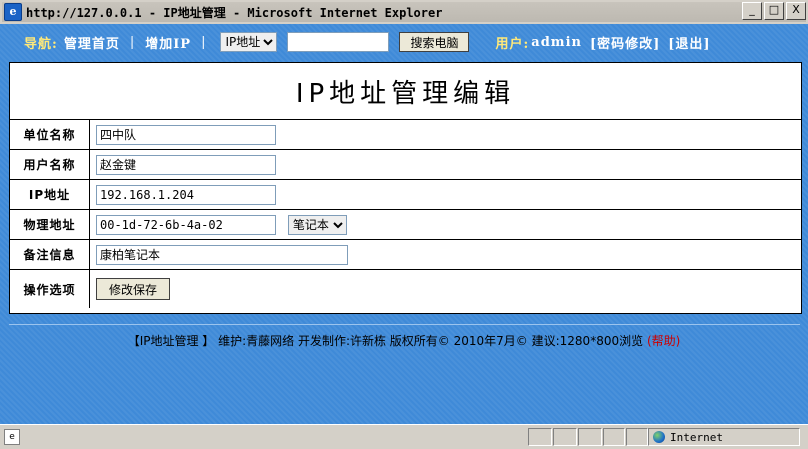 The height and width of the screenshot is (449, 808). What do you see at coordinates (405, 135) in the screenshot?
I see `form-row-unit: 单位名称` at bounding box center [405, 135].